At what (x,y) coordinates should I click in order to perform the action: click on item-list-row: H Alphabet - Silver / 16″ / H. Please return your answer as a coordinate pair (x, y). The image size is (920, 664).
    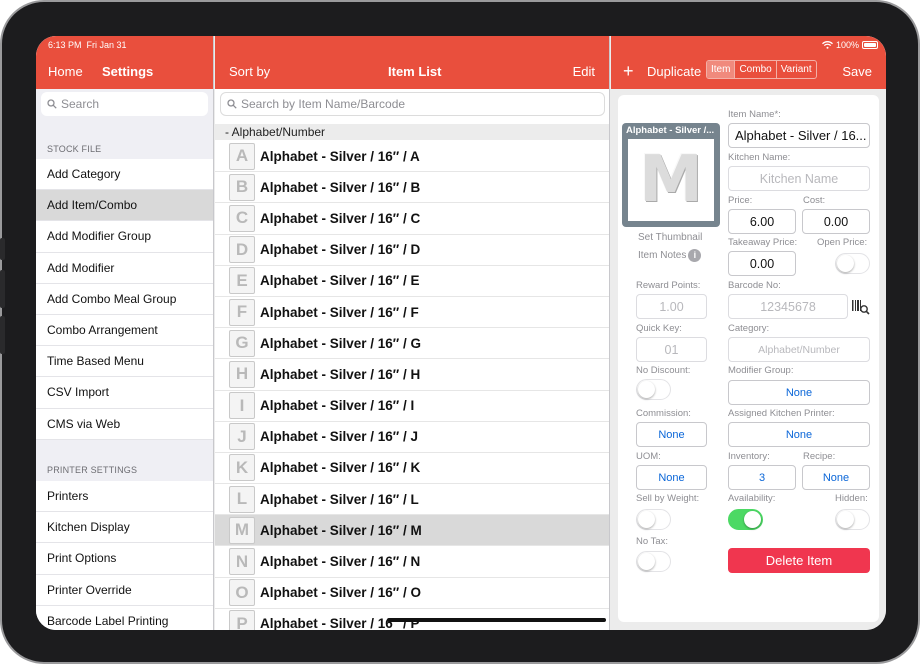
    Looking at the image, I should click on (412, 375).